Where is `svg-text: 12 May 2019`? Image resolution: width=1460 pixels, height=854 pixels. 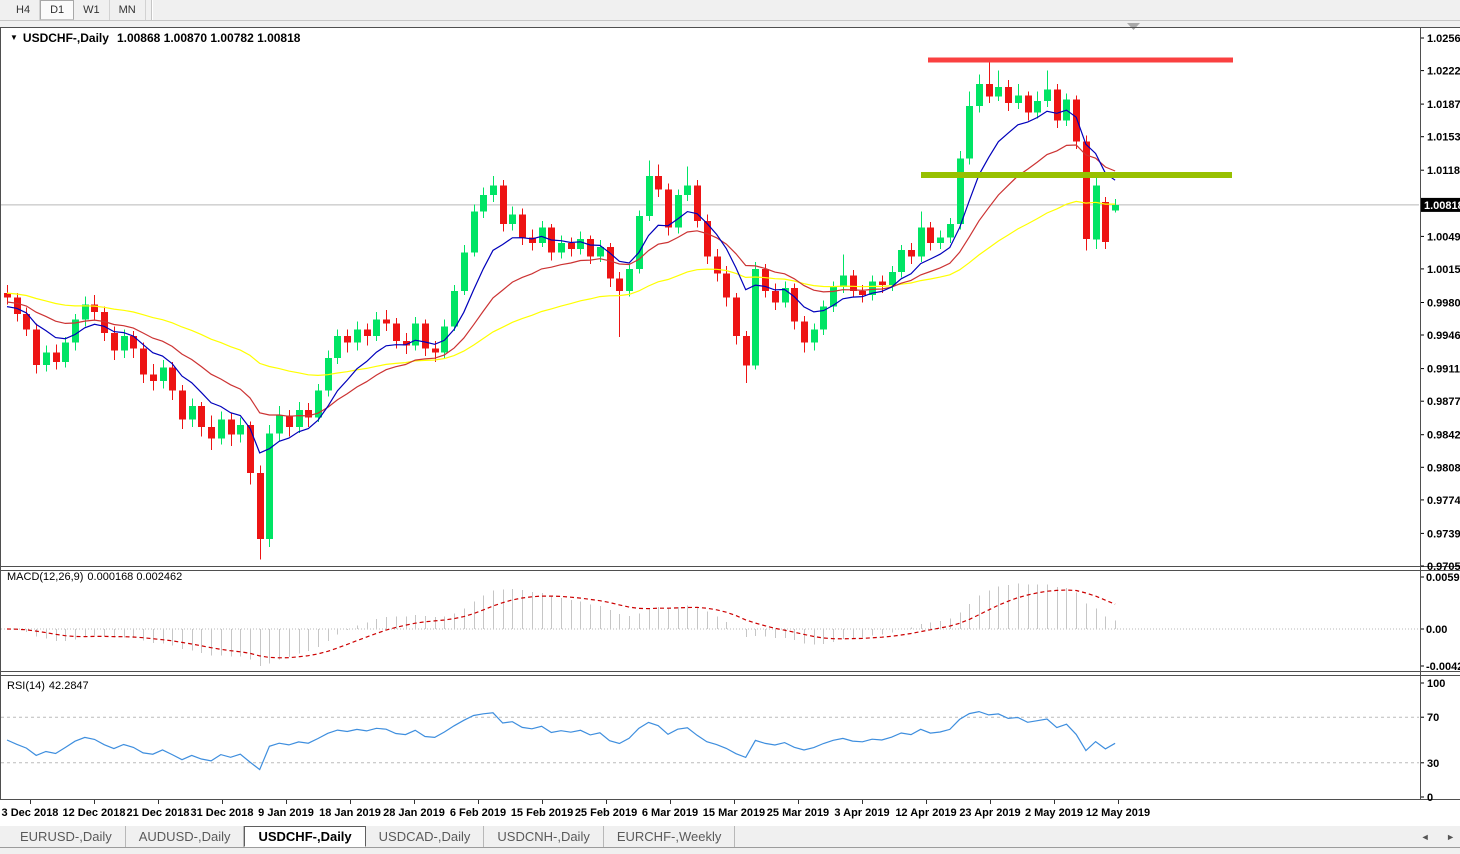 svg-text: 12 May 2019 is located at coordinates (1118, 813).